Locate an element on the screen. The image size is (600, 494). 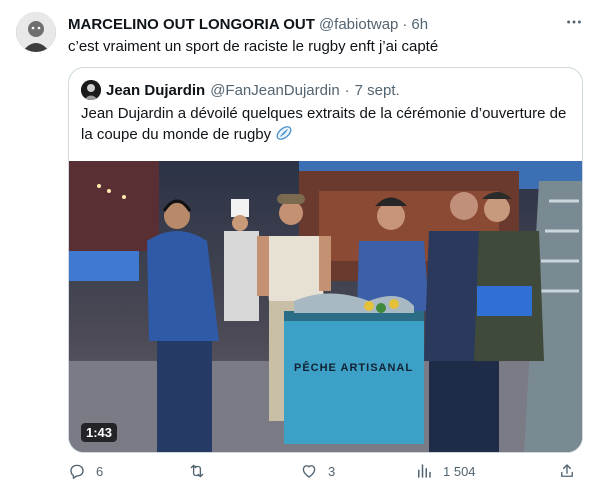
tweet-time: 6h is located at coordinates (419, 24).